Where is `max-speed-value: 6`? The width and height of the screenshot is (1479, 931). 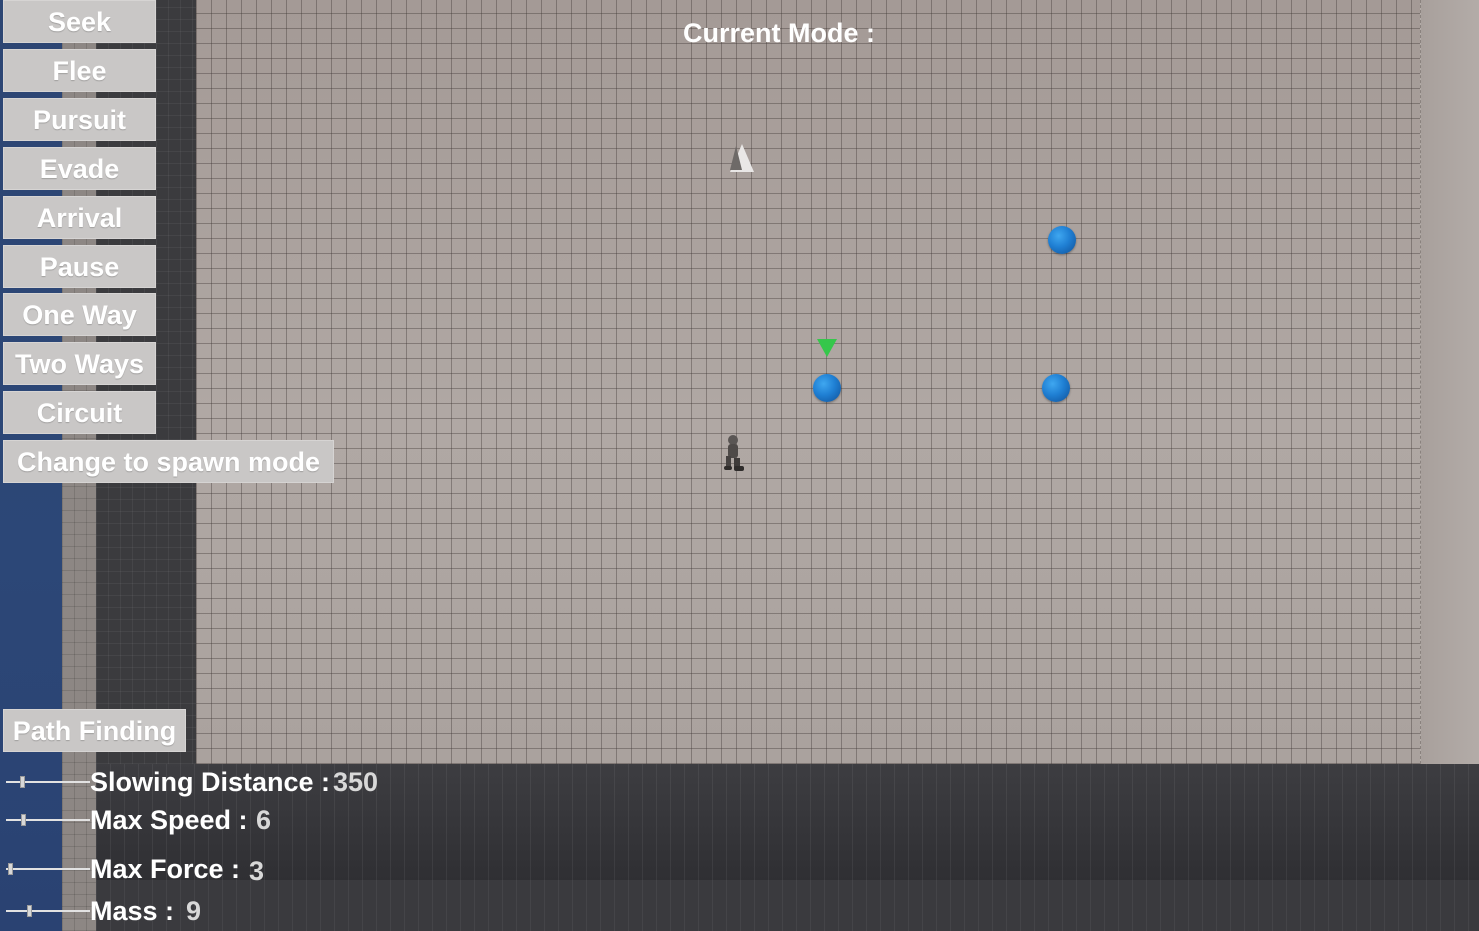 max-speed-value: 6 is located at coordinates (264, 820).